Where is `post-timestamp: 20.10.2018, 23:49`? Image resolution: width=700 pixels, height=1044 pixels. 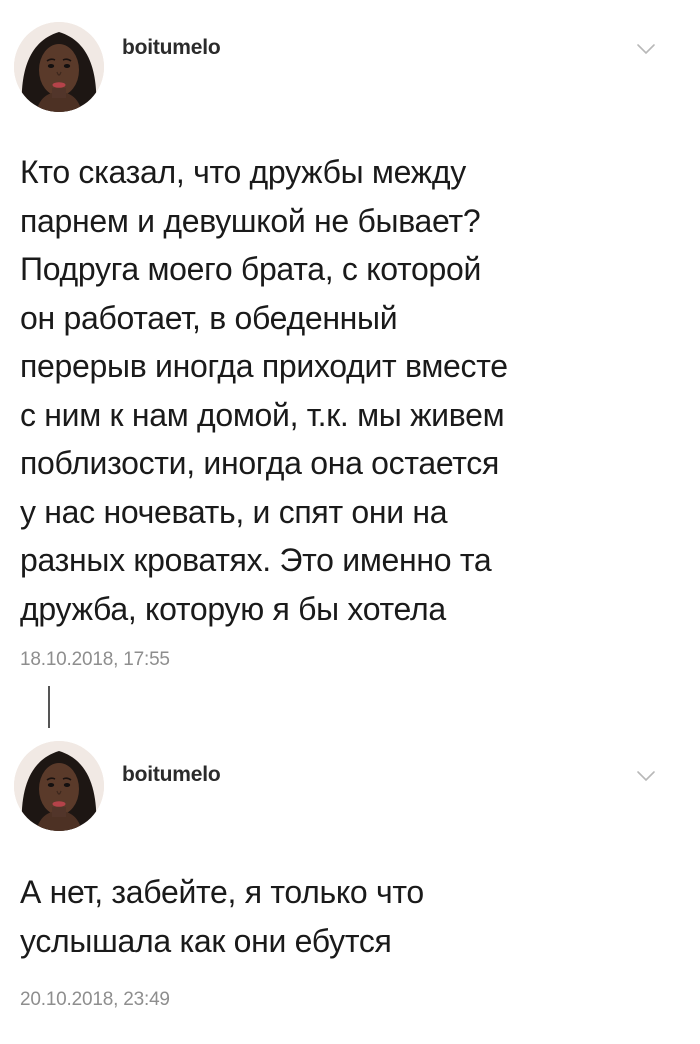
post-timestamp: 20.10.2018, 23:49 is located at coordinates (95, 999).